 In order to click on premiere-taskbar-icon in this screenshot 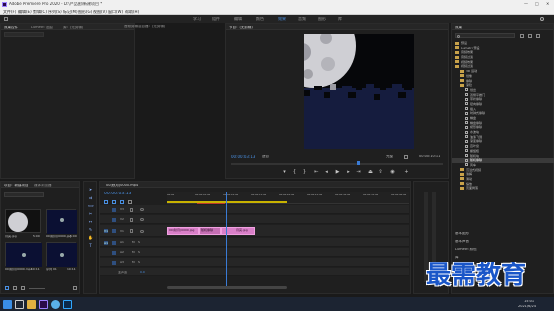, I will do `click(43, 304)`.